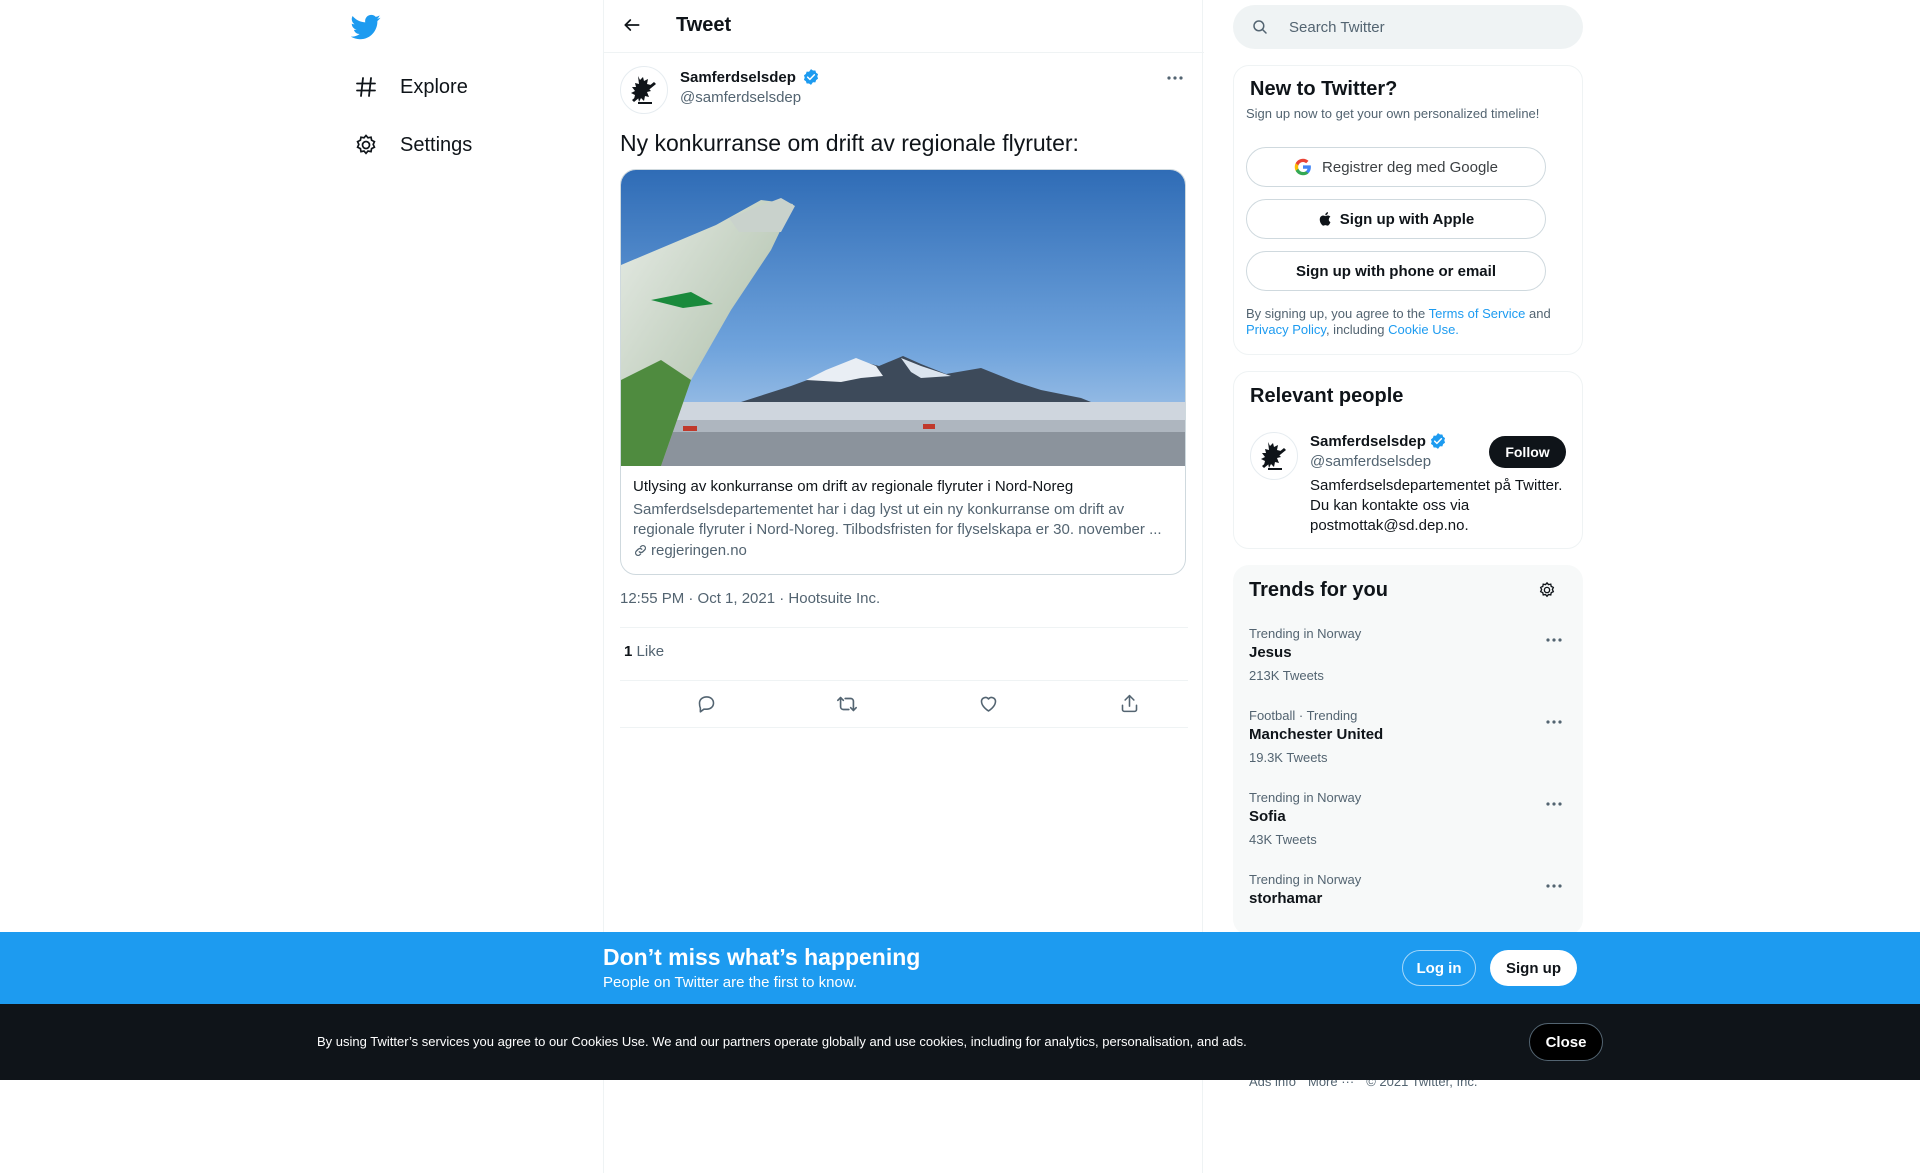 Image resolution: width=1920 pixels, height=1173 pixels. What do you see at coordinates (1566, 1042) in the screenshot?
I see `cookie-close-button: Close` at bounding box center [1566, 1042].